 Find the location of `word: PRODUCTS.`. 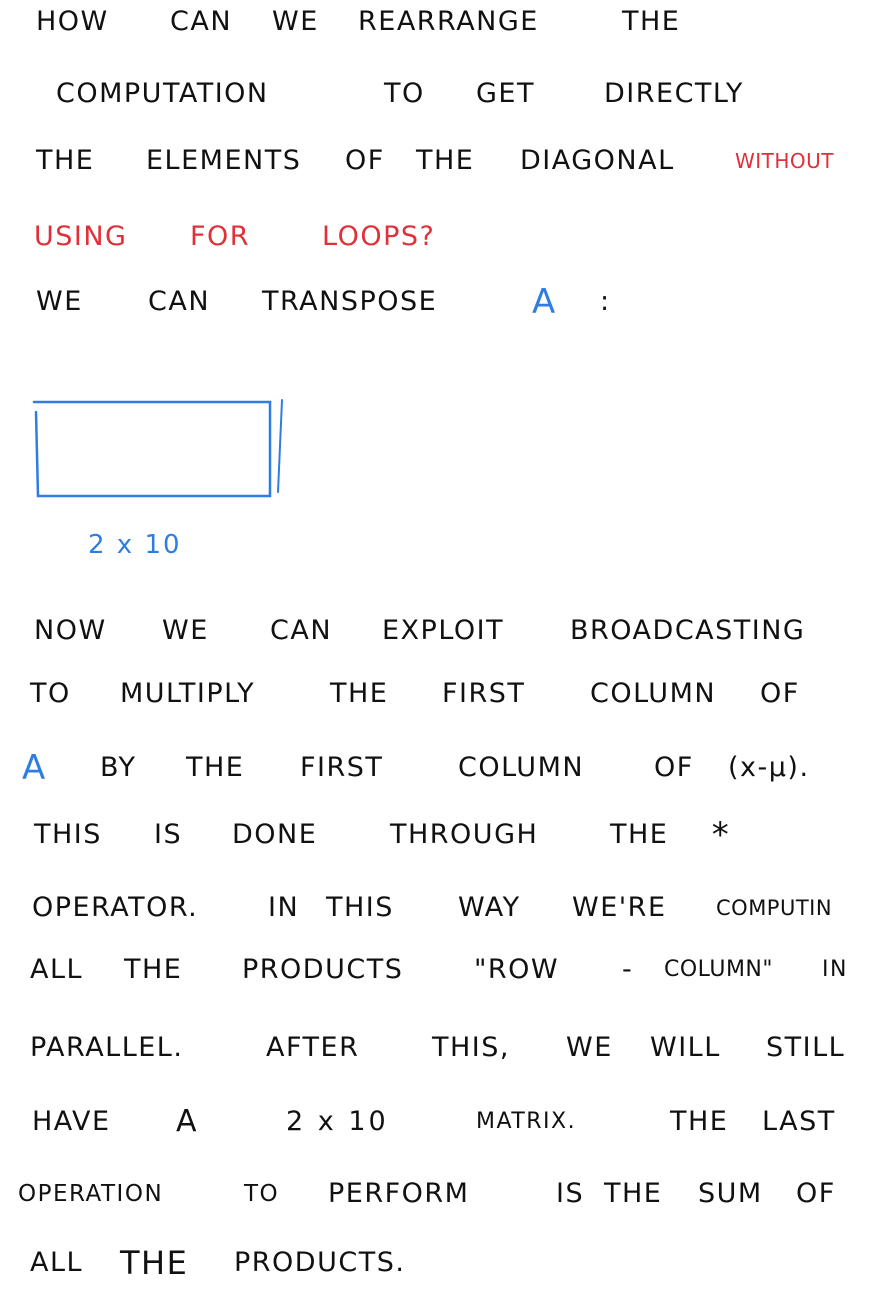

word: PRODUCTS. is located at coordinates (320, 1262).